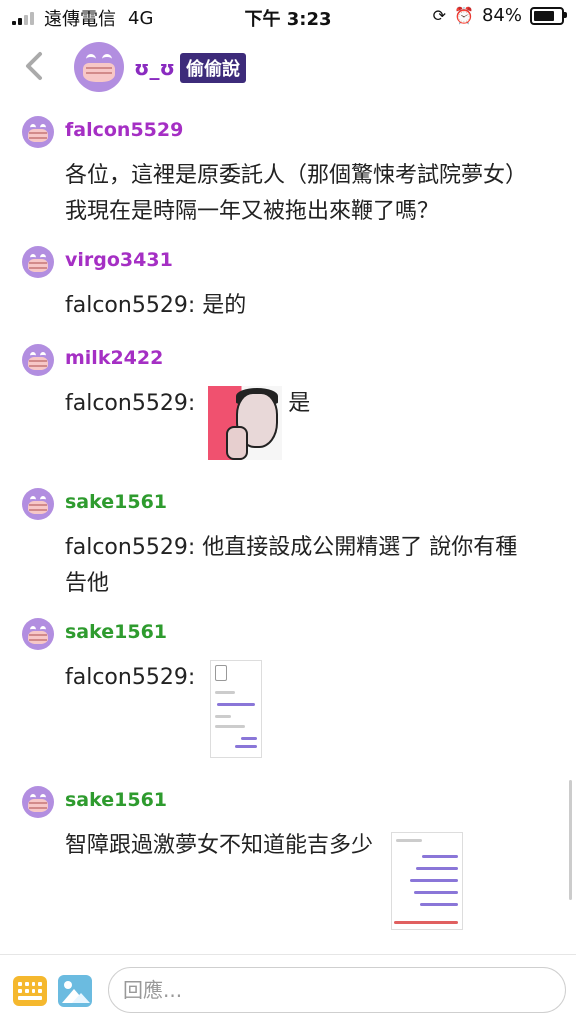 The width and height of the screenshot is (576, 1025). I want to click on message-text-before: 智障跟過激夢女不知道能吉多少, so click(219, 845).